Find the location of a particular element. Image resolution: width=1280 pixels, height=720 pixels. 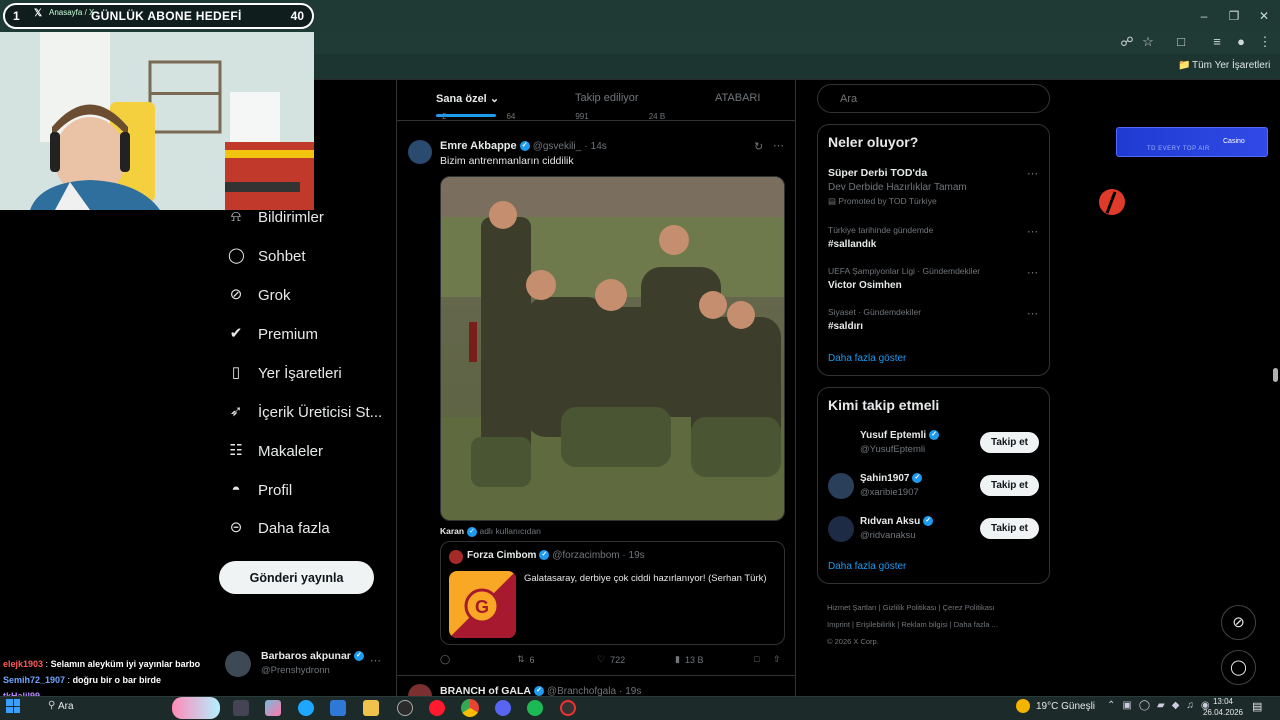

trends-show-more: Daha fazla göster is located at coordinates (867, 358).